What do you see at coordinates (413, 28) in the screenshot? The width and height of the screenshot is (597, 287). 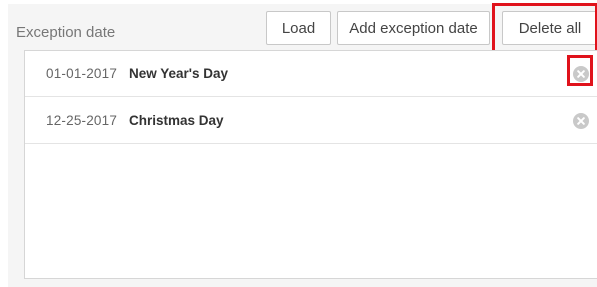 I see `add-exception-date-button: Add exception date` at bounding box center [413, 28].